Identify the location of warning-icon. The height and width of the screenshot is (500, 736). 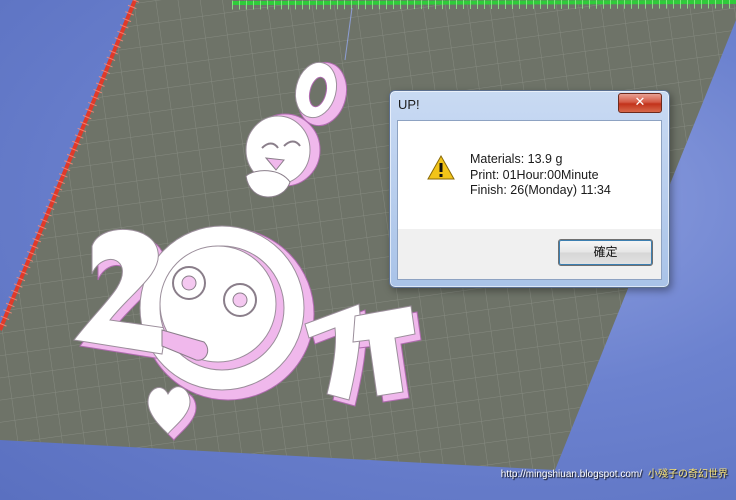
(441, 167).